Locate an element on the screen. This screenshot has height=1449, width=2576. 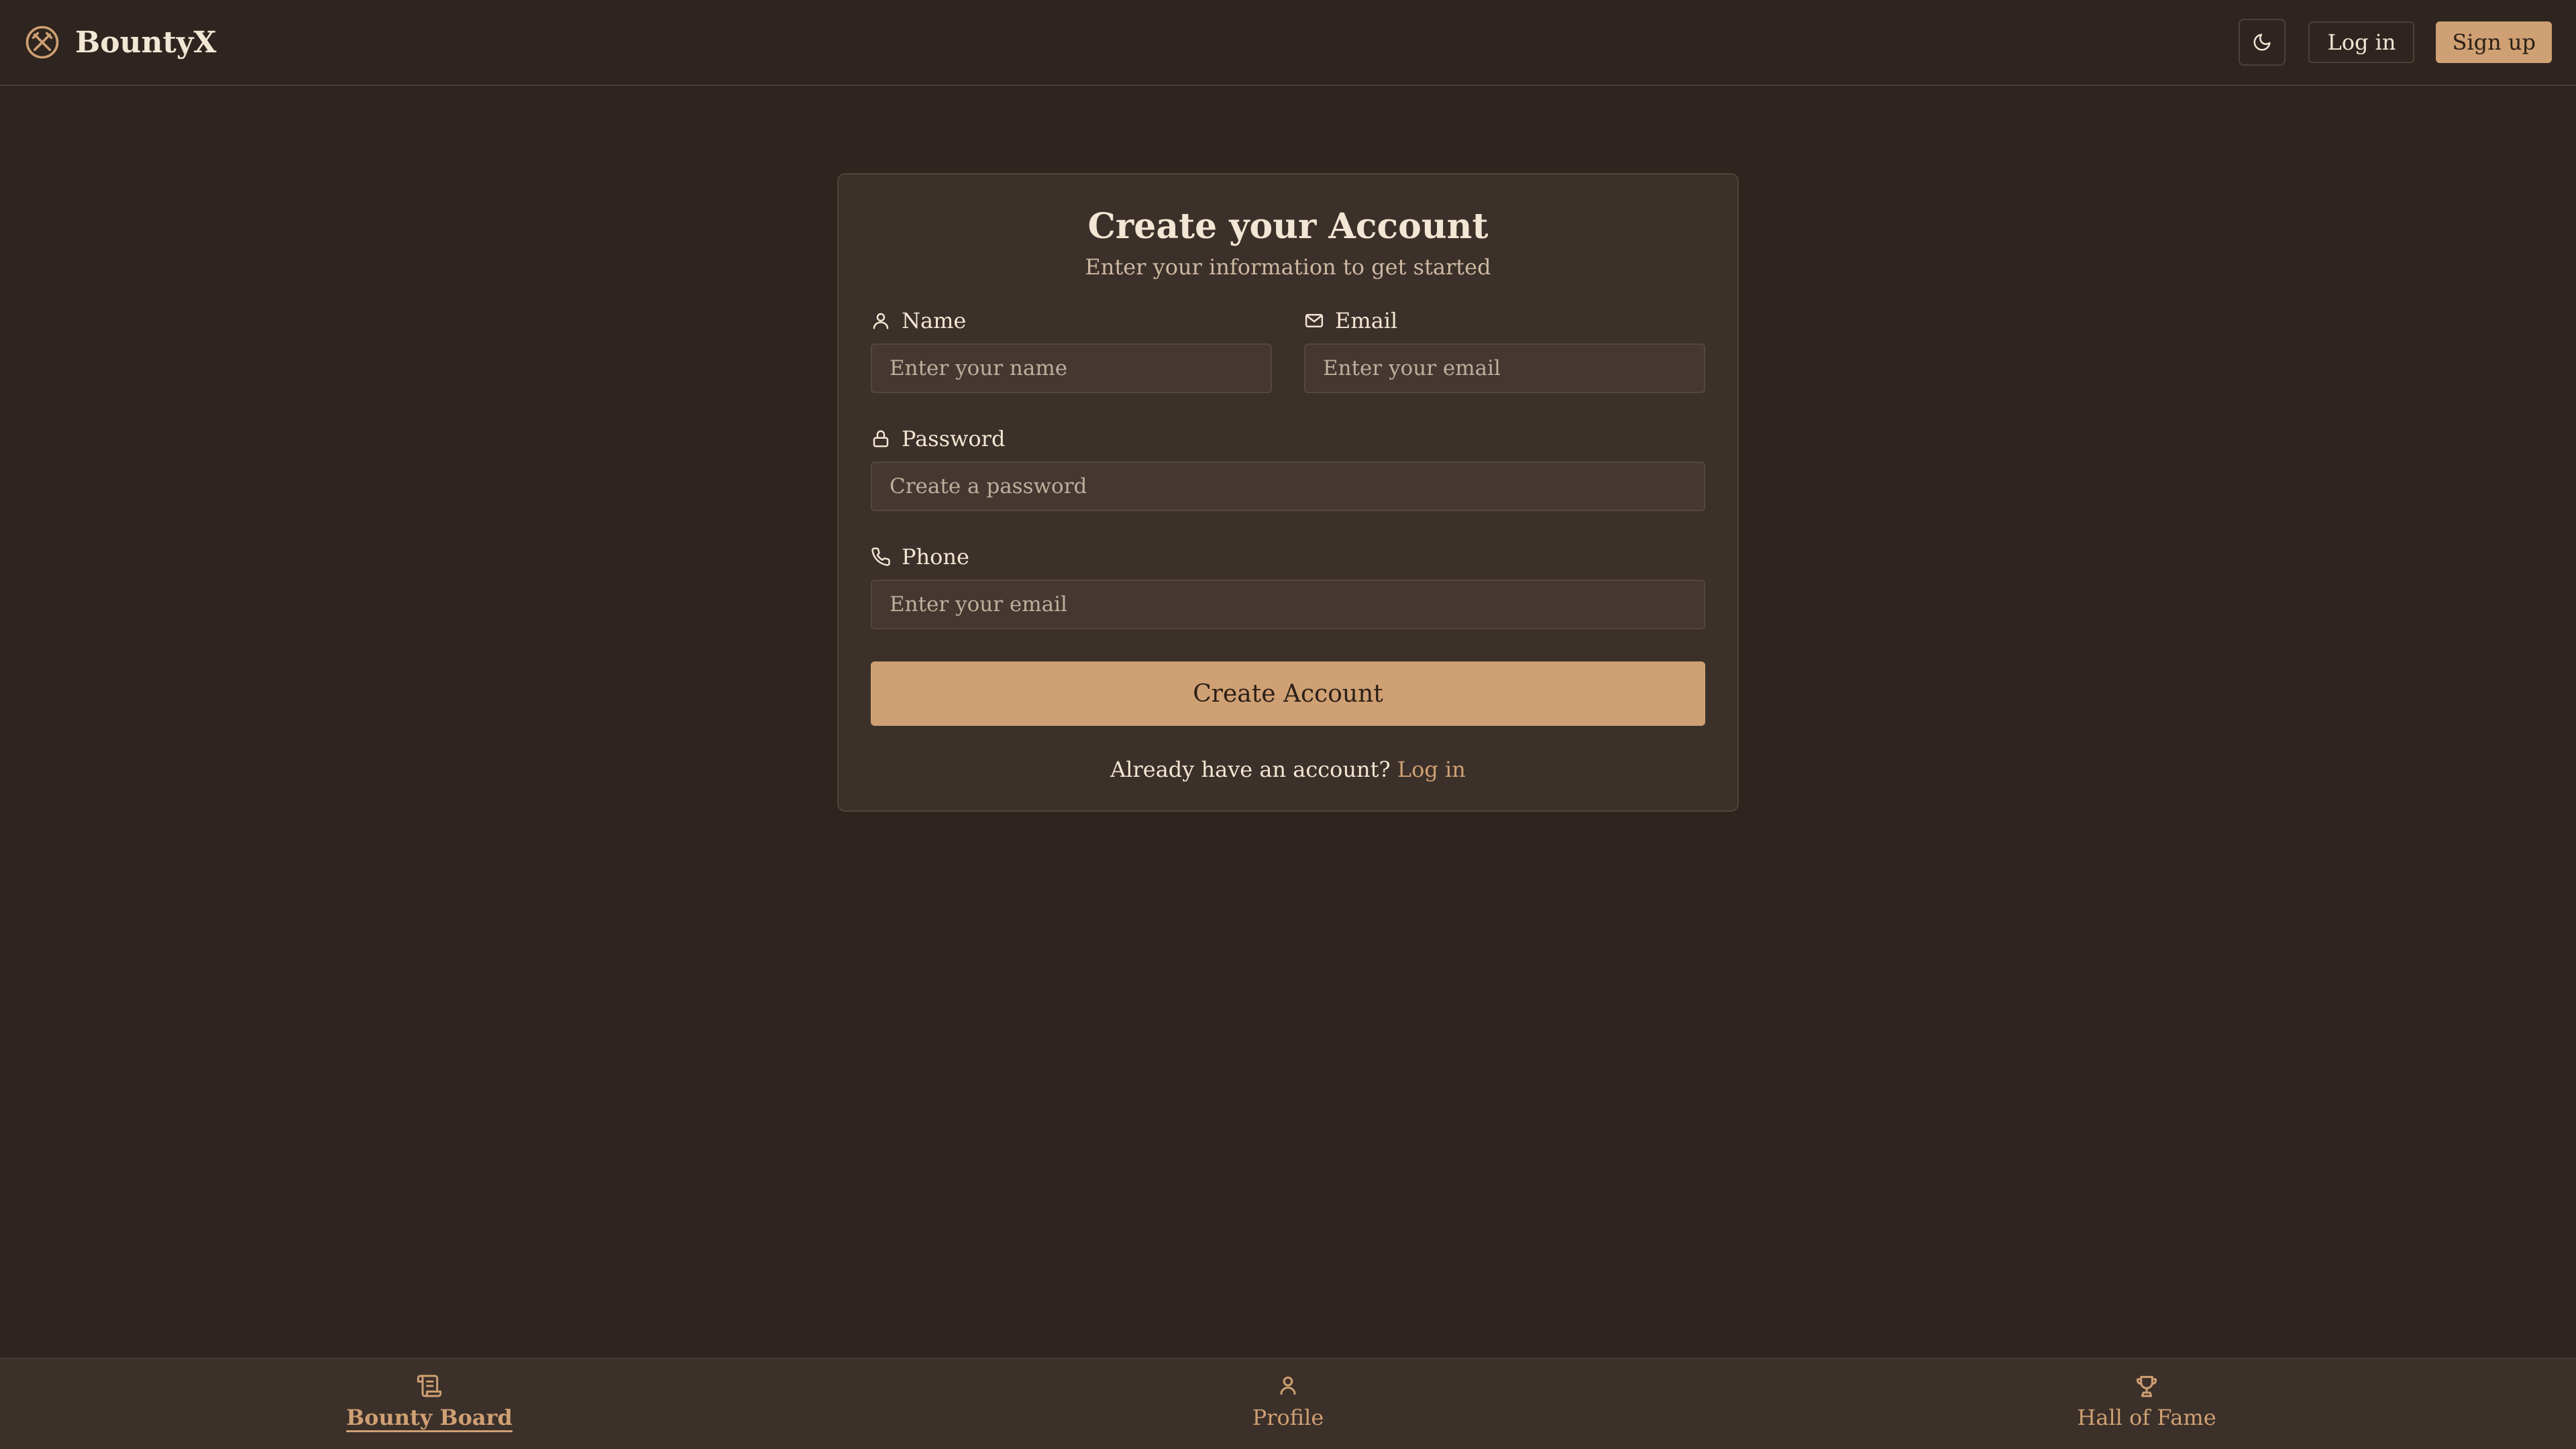
header-signup-button: Sign up is located at coordinates (2494, 42).